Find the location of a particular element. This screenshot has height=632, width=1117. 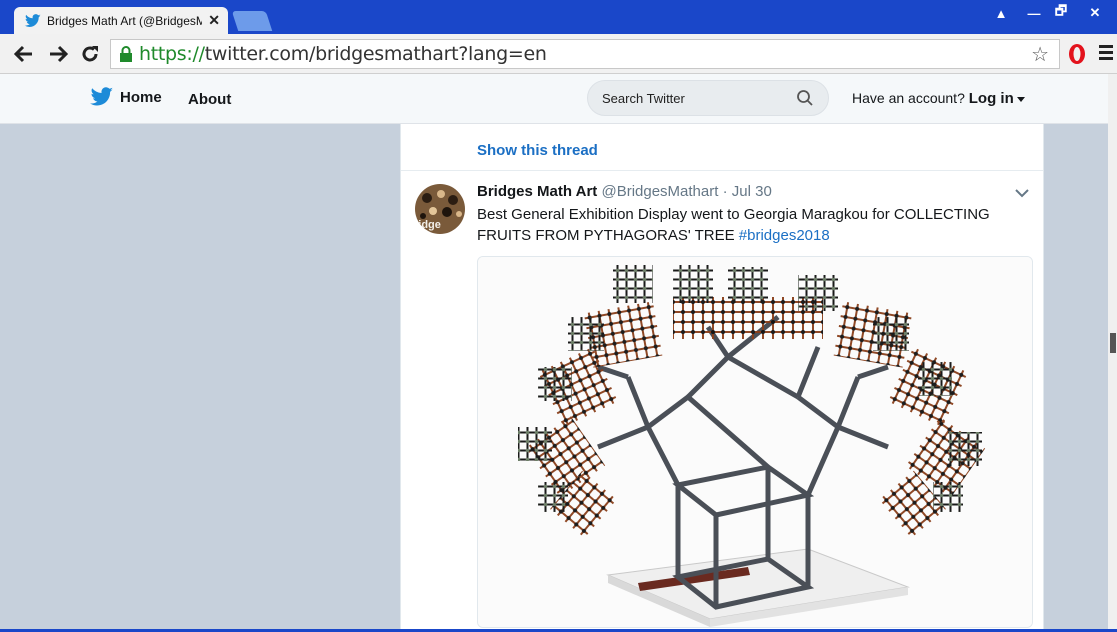

restore-button: 🗗 is located at coordinates (1061, 13).